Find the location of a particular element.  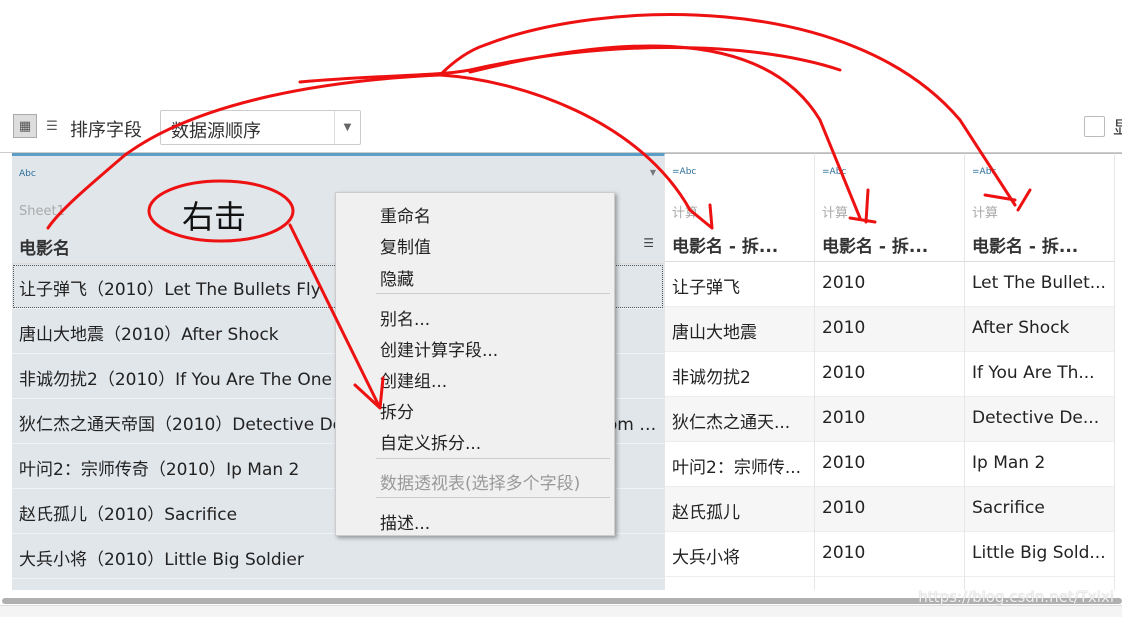

sort-field-value: 数据源顺序 is located at coordinates (216, 131).